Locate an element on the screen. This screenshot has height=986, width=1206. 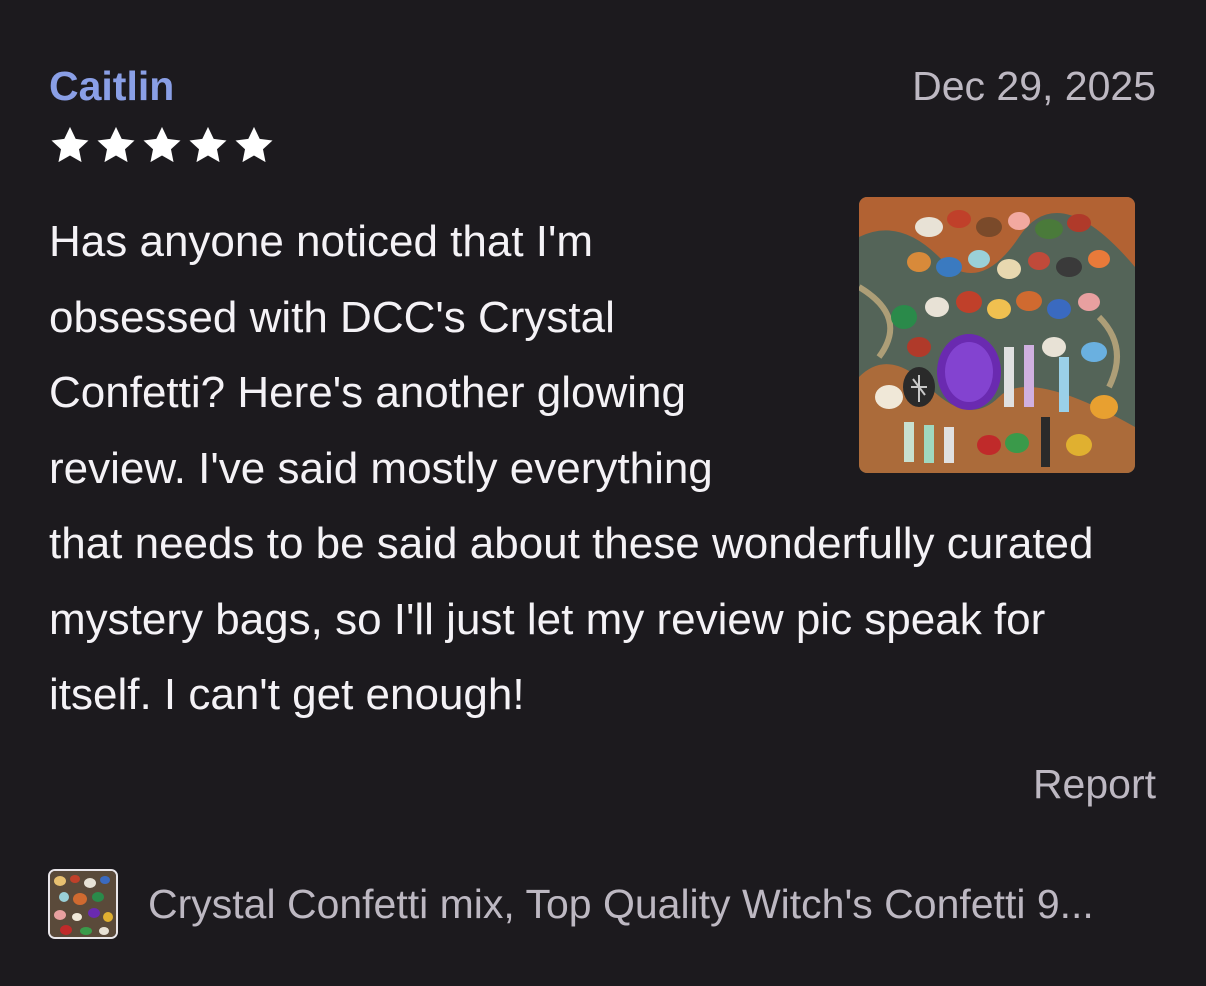
star-rating is located at coordinates (162, 146).